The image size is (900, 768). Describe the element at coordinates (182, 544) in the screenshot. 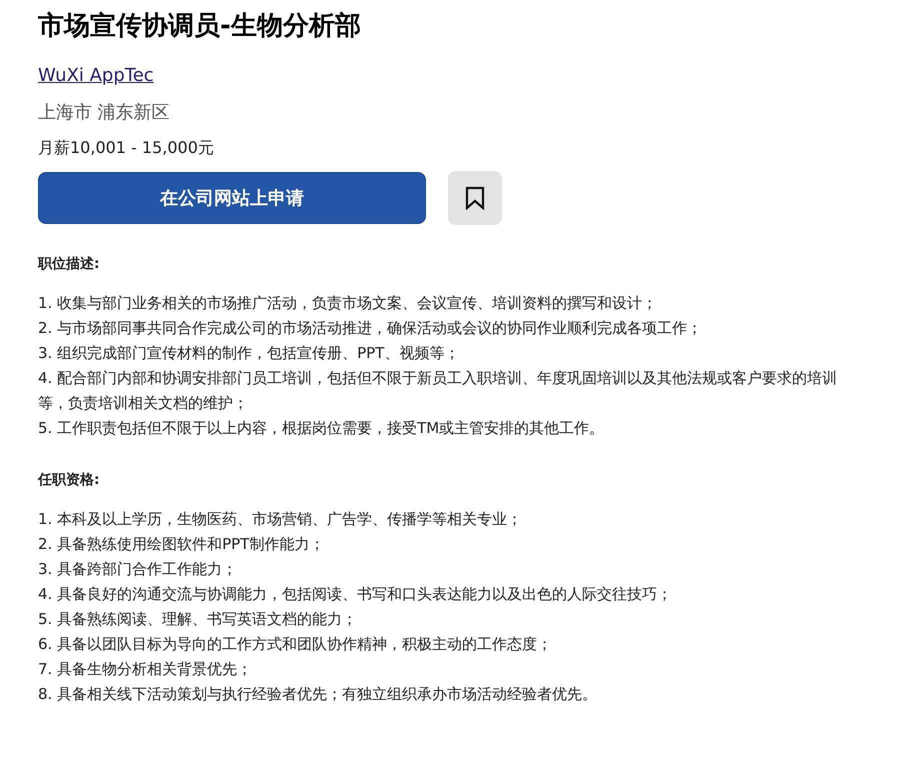

I see `list-item: 2. 具备熟练使用绘图软件和PPT制作能力；` at that location.